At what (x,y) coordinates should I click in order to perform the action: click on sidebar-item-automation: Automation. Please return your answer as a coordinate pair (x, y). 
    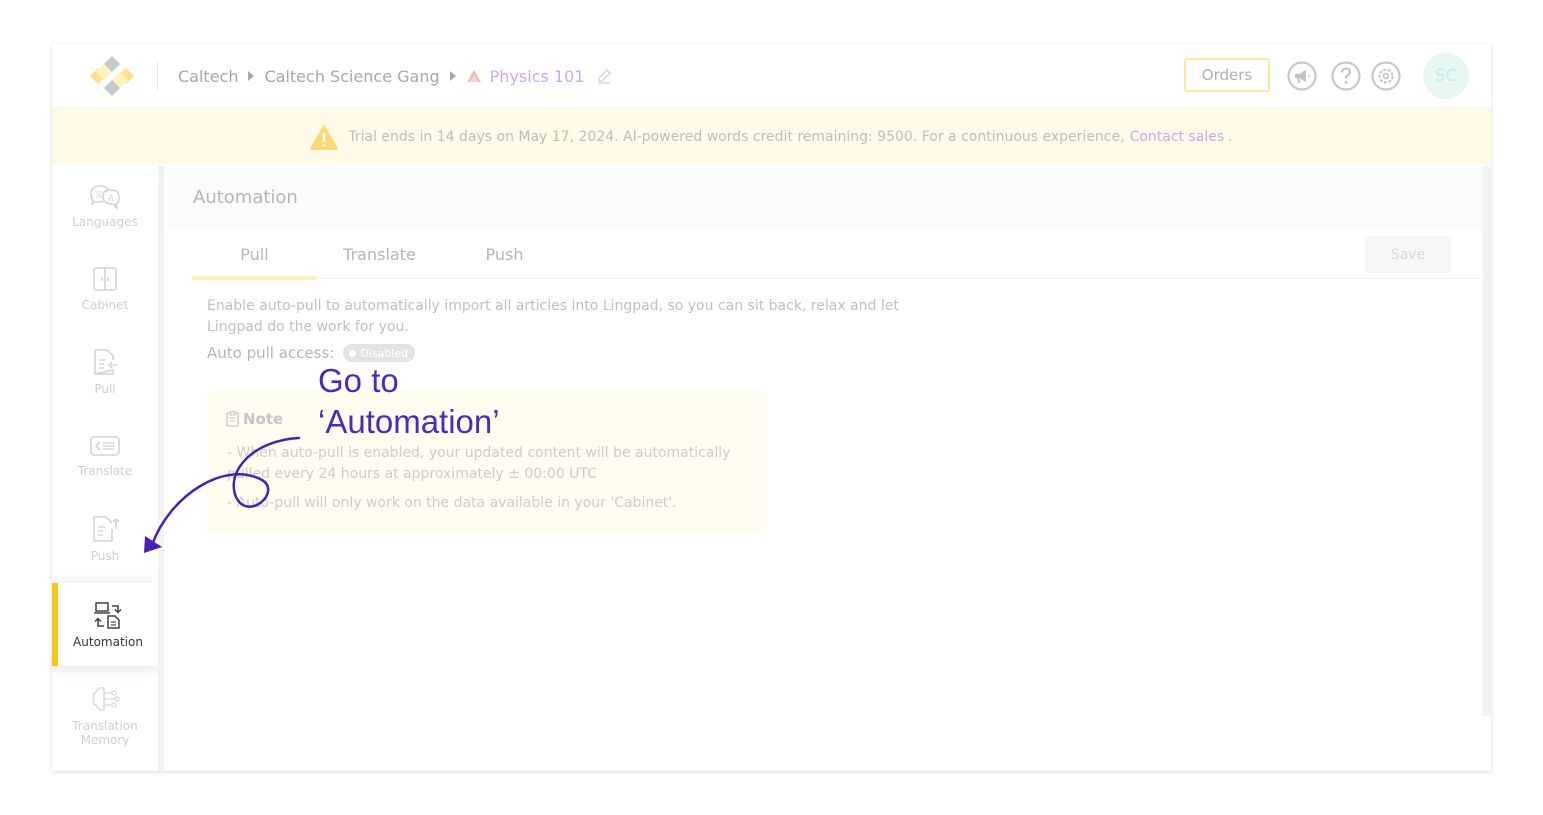
    Looking at the image, I should click on (105, 624).